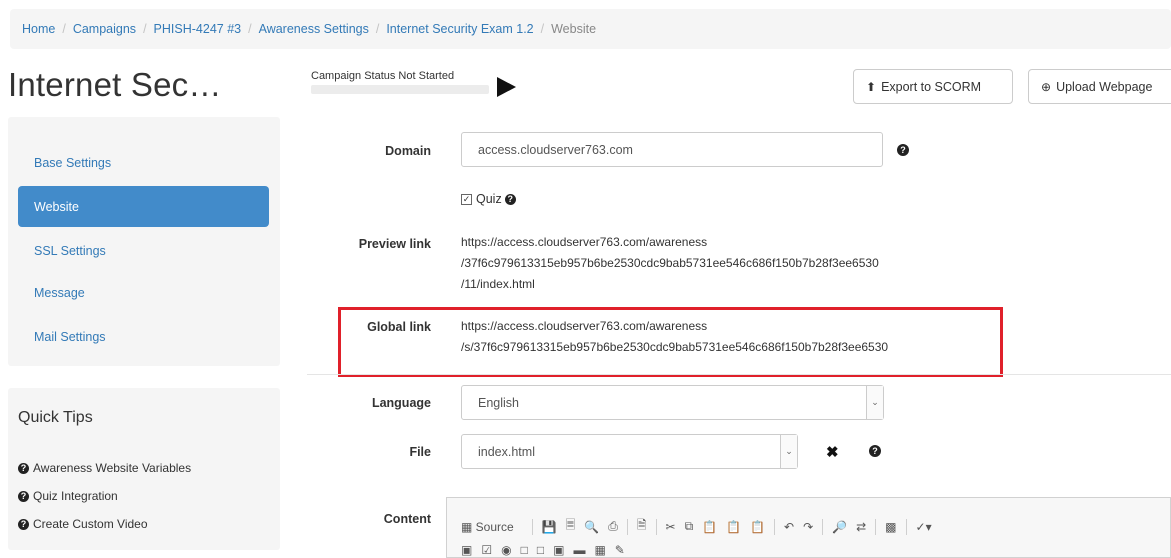 The image size is (1171, 558). What do you see at coordinates (789, 527) in the screenshot?
I see `undo-icon: ↶` at bounding box center [789, 527].